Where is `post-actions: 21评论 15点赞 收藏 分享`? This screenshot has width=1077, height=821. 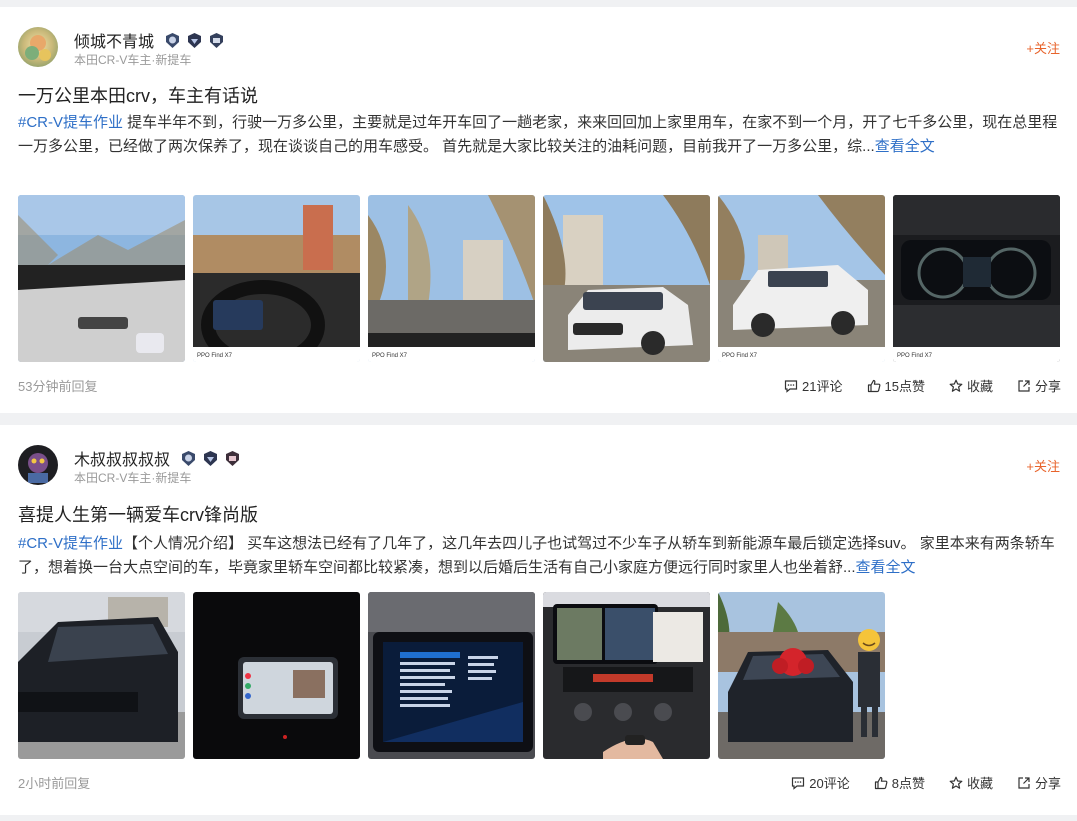
post-actions: 21评论 15点赞 收藏 分享 is located at coordinates (922, 385).